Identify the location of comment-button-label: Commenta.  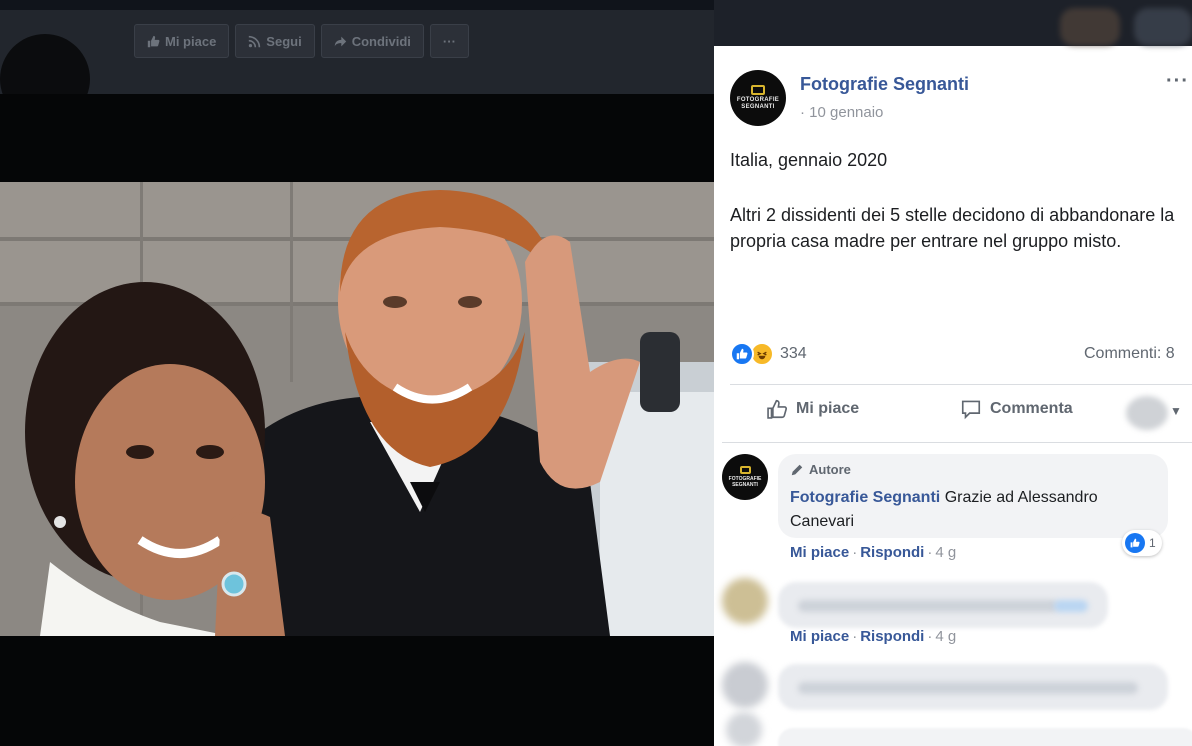
(1031, 408).